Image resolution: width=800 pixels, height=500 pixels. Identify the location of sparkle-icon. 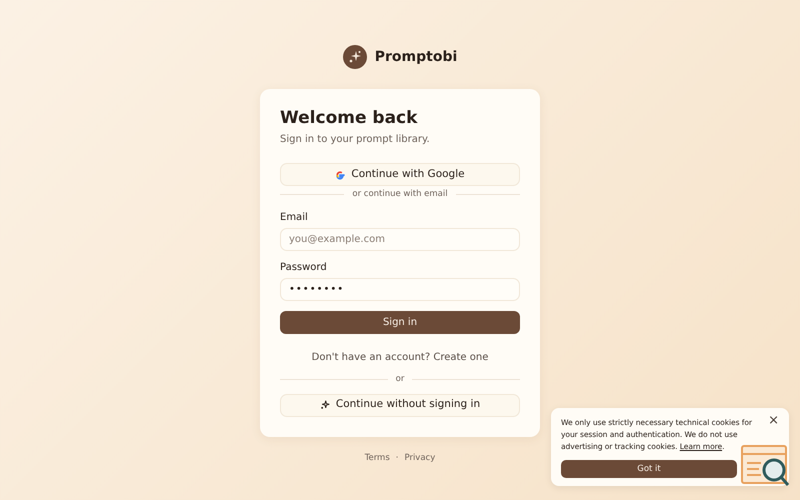
(325, 405).